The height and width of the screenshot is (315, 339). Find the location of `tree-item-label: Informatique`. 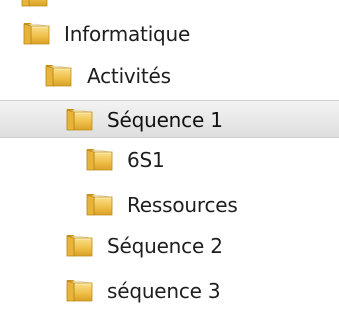

tree-item-label: Informatique is located at coordinates (127, 34).